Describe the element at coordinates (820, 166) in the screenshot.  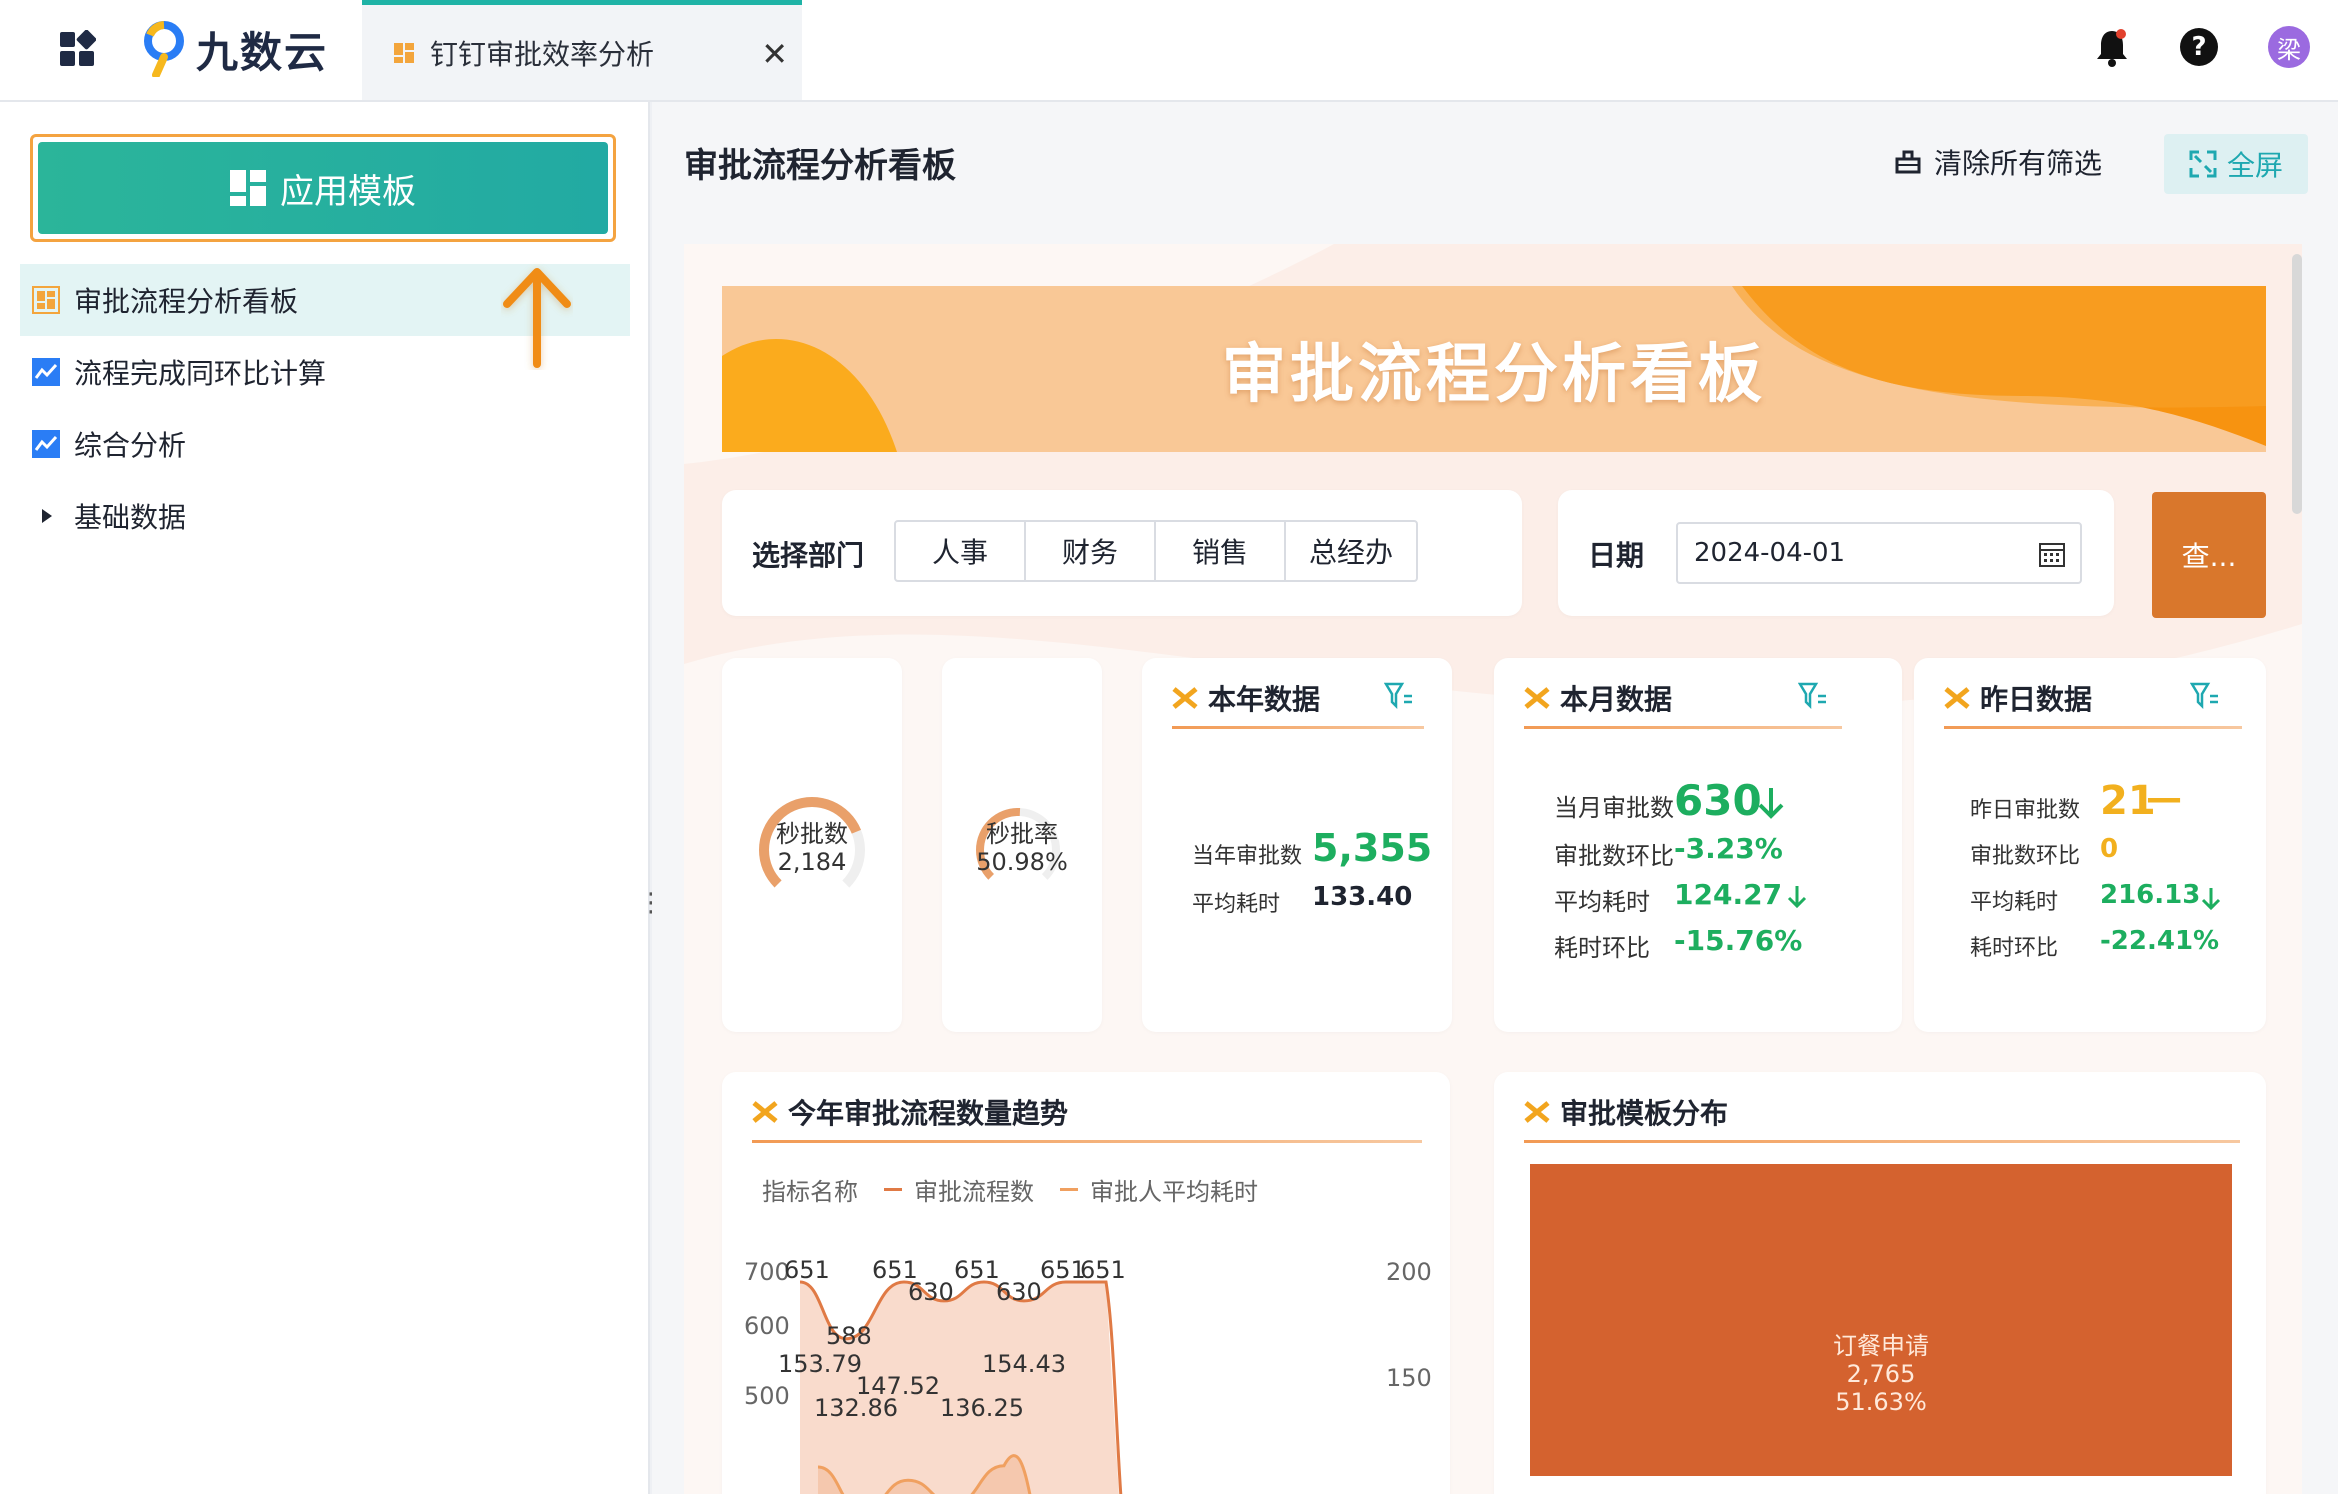
I see `page-title: 审批流程分析看板` at that location.